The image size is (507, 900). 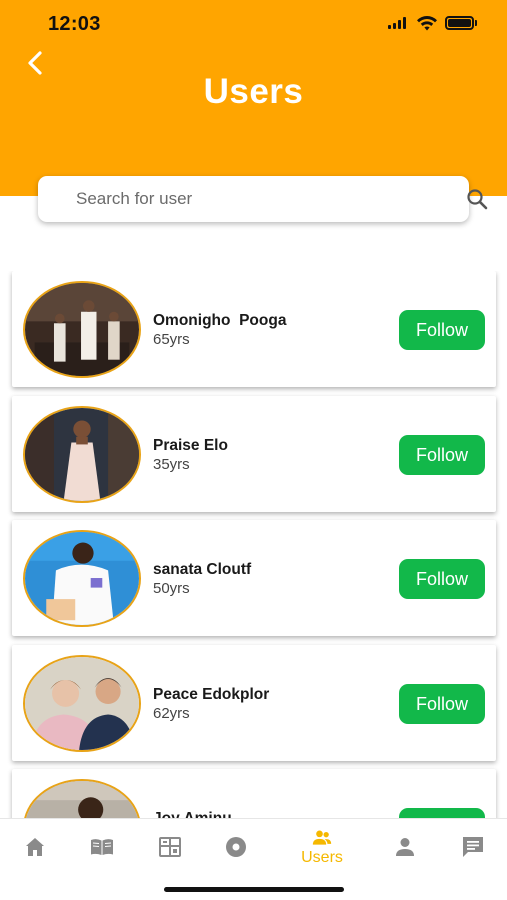 I want to click on battery-icon, so click(x=459, y=23).